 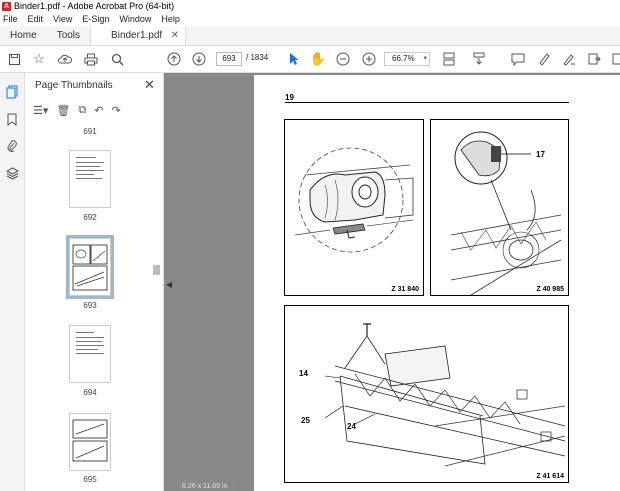 I want to click on thumbnail-page-selected, so click(x=90, y=267).